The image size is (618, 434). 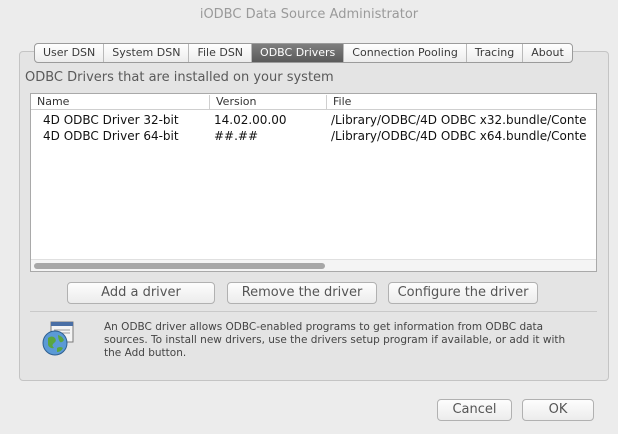 What do you see at coordinates (495, 53) in the screenshot?
I see `tab-tracing: Tracing` at bounding box center [495, 53].